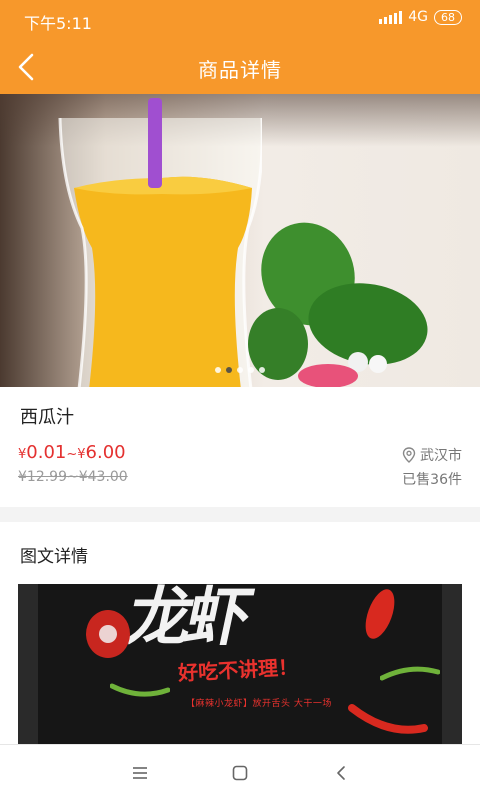 The image size is (480, 800). What do you see at coordinates (240, 20) in the screenshot?
I see `status-bar: 下午5:11 4G 68` at bounding box center [240, 20].